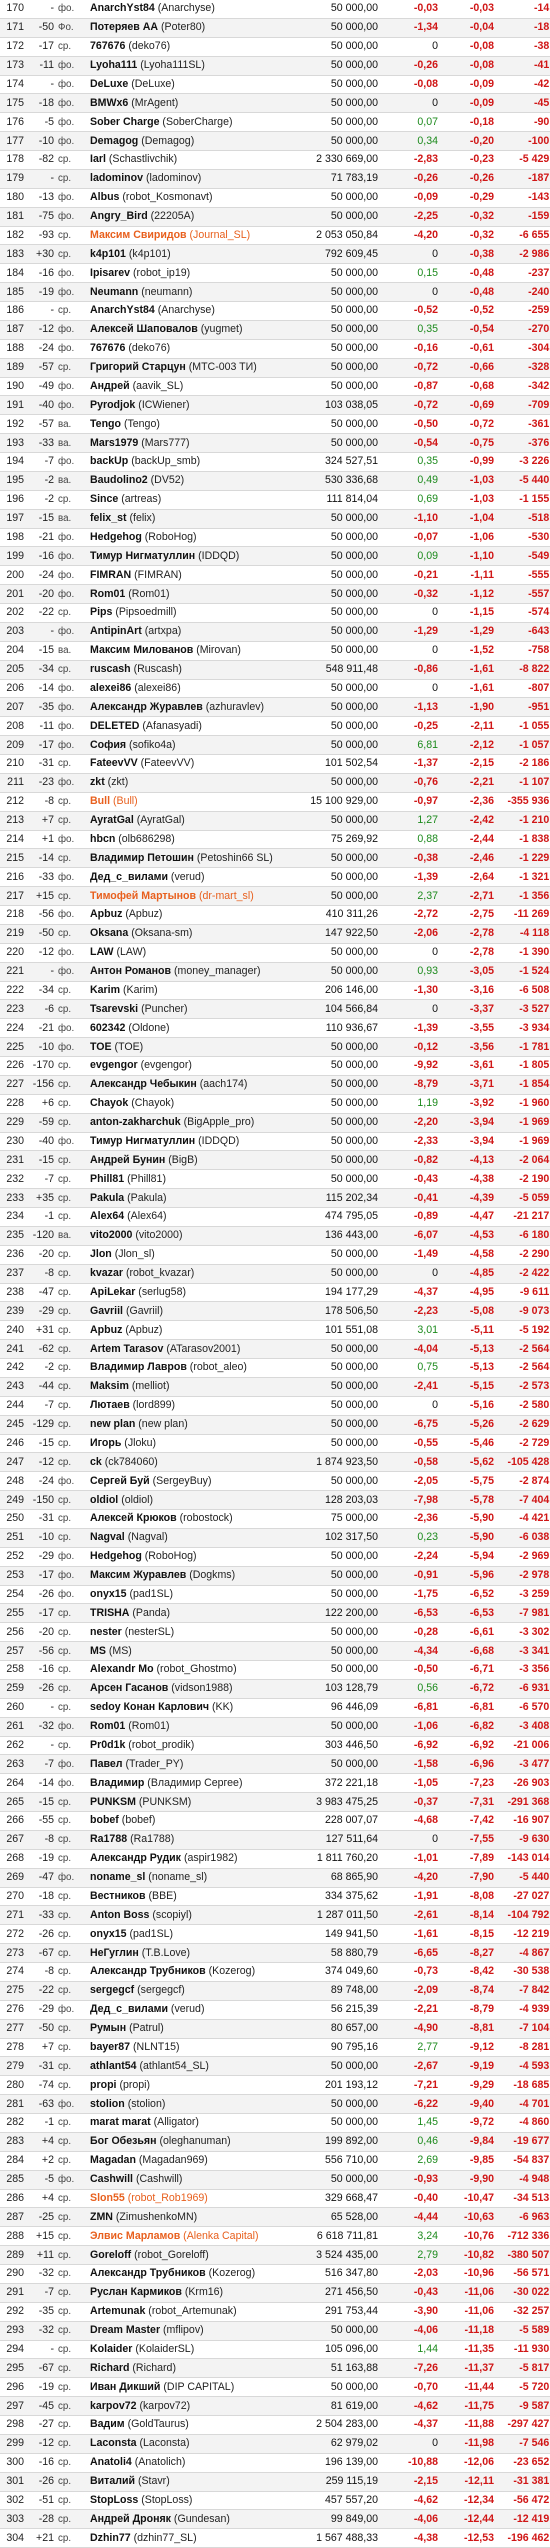 This screenshot has height=2548, width=550. What do you see at coordinates (108, 1594) in the screenshot?
I see `participant-name-link: onyx15` at bounding box center [108, 1594].